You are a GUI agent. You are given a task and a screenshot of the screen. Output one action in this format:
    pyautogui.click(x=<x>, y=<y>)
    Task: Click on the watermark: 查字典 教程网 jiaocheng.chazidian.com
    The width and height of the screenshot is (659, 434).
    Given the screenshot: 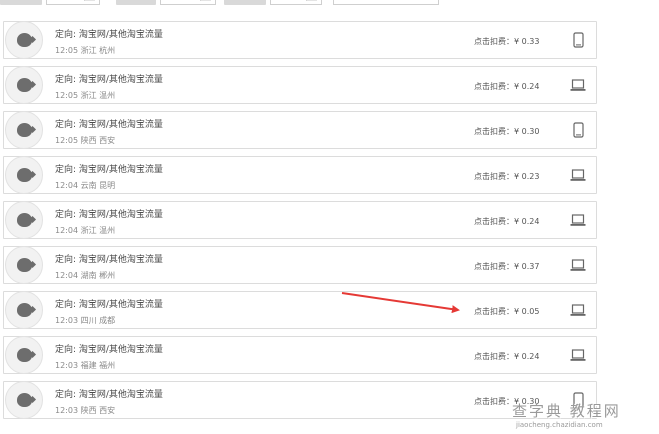 What is the action you would take?
    pyautogui.click(x=585, y=418)
    